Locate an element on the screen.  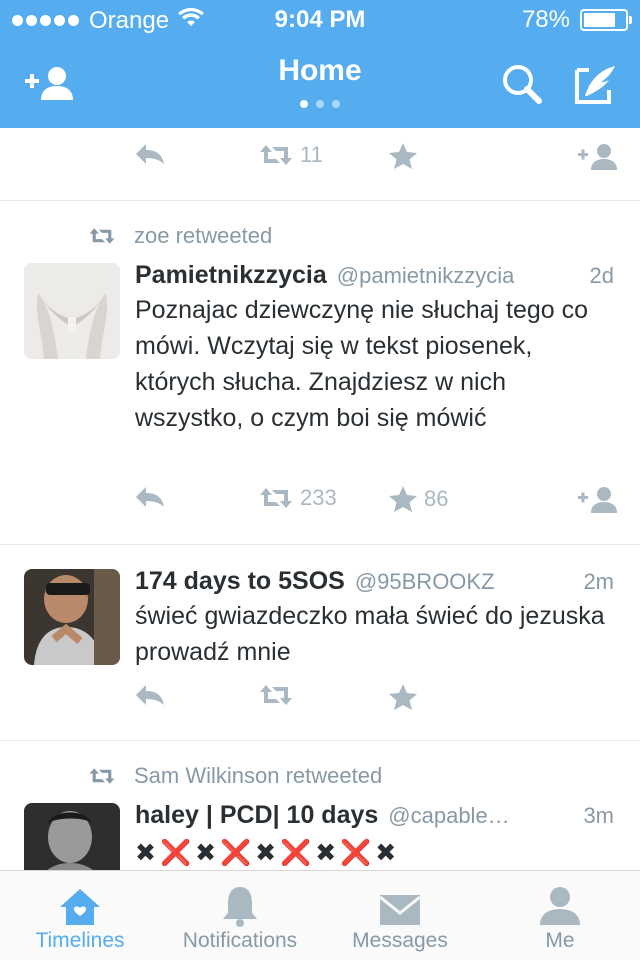
retweet-count: 11 is located at coordinates (311, 154).